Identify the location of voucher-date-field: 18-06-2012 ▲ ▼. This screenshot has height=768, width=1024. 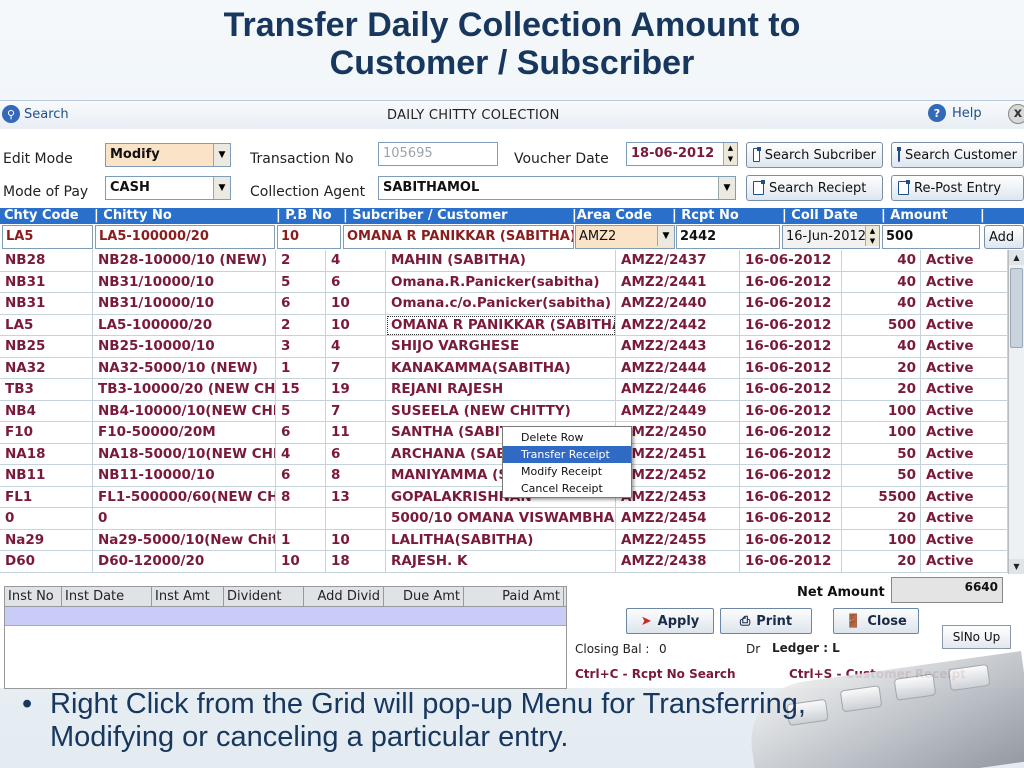
(682, 154).